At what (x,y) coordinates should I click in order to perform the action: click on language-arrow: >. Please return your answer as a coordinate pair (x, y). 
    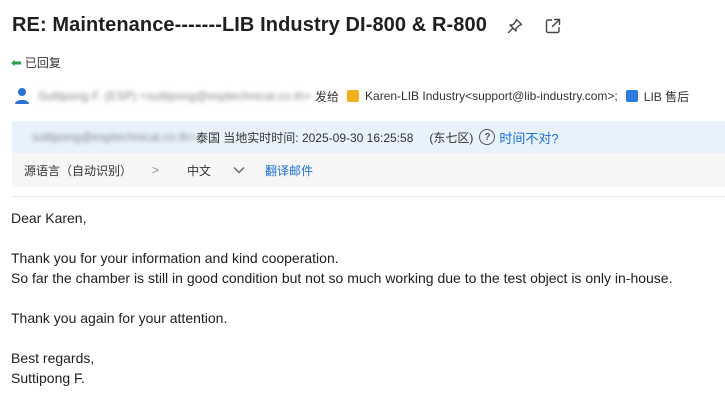
    Looking at the image, I should click on (156, 170).